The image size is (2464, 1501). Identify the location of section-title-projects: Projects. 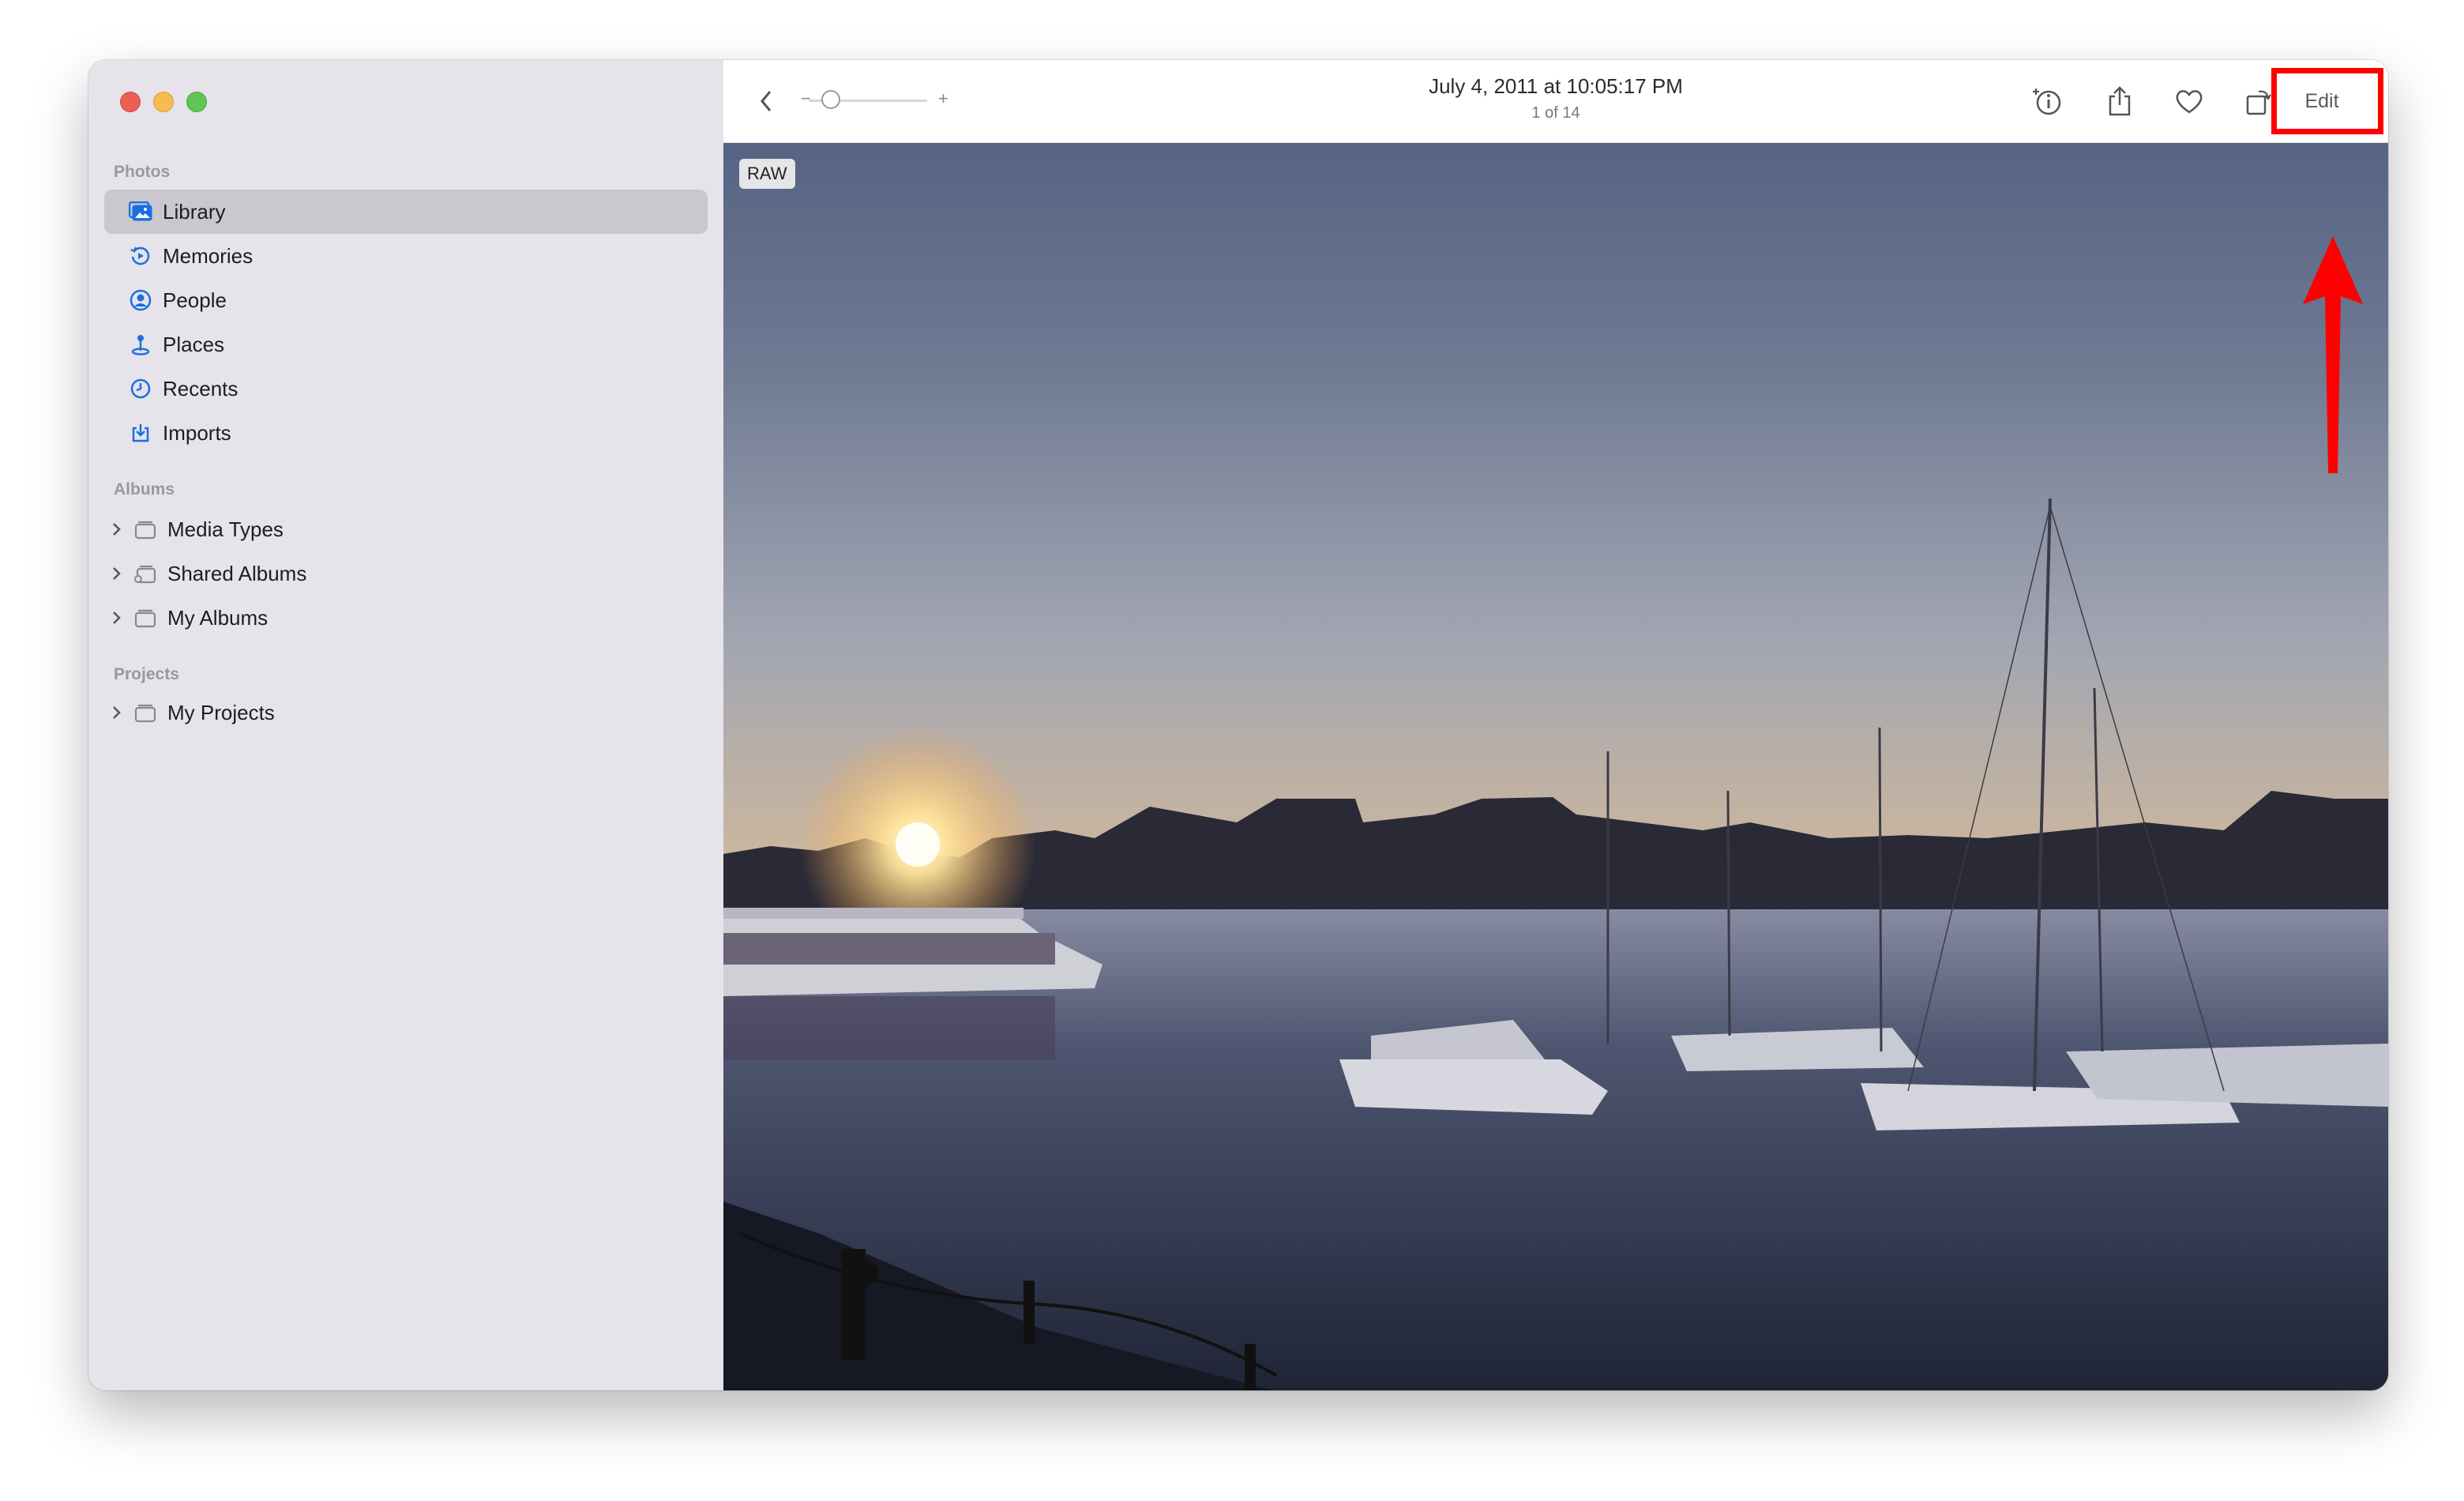
(146, 674).